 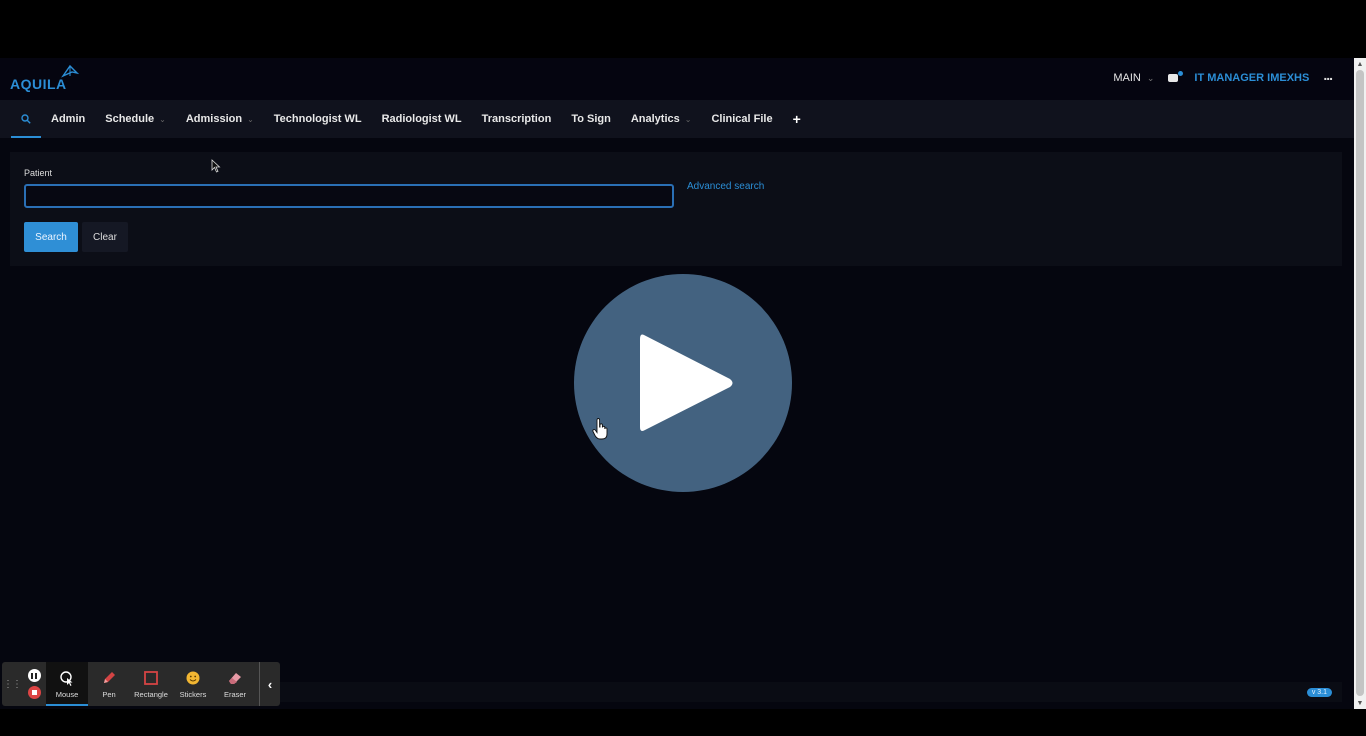 What do you see at coordinates (38, 84) in the screenshot?
I see `logo-text: AQUILA` at bounding box center [38, 84].